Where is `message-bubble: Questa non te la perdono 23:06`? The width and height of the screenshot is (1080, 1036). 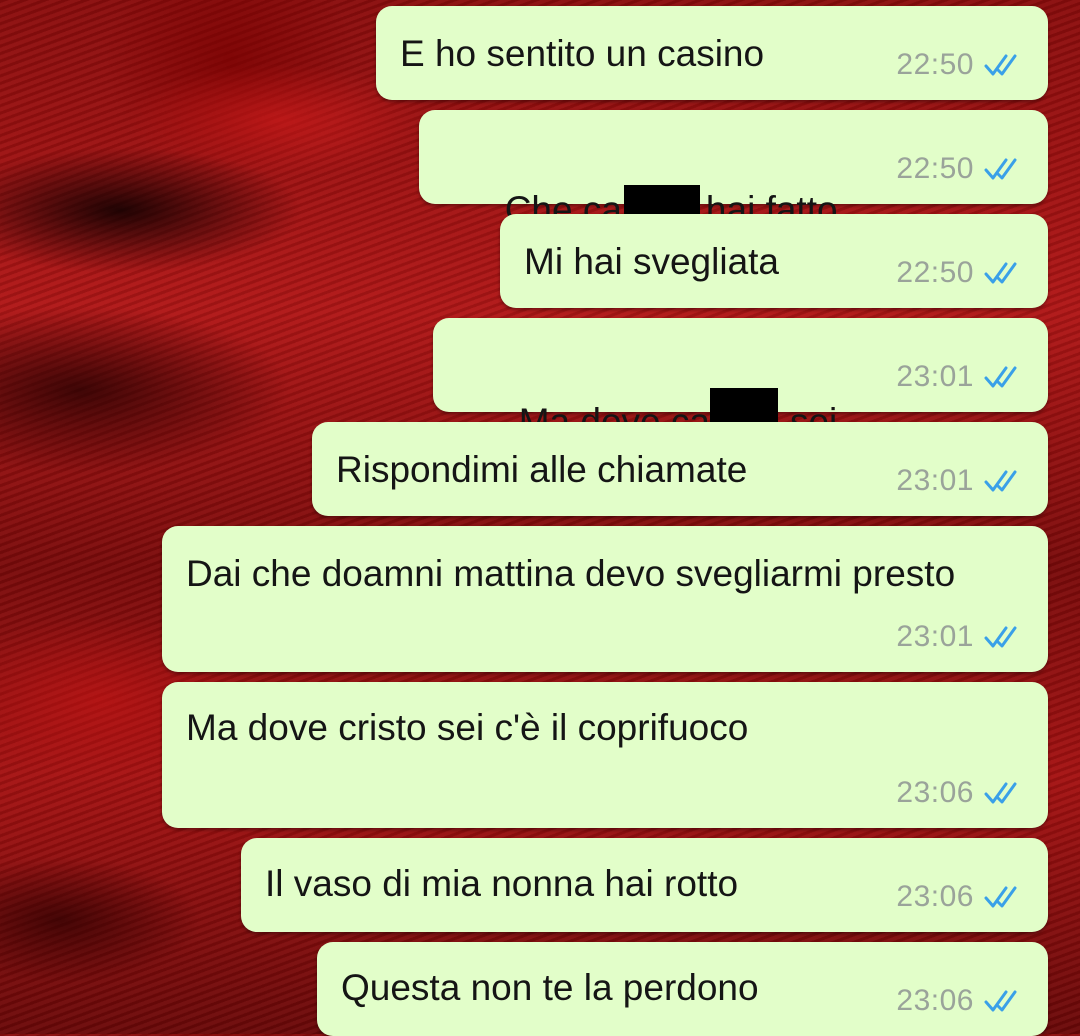
message-bubble: Questa non te la perdono 23:06 is located at coordinates (682, 989).